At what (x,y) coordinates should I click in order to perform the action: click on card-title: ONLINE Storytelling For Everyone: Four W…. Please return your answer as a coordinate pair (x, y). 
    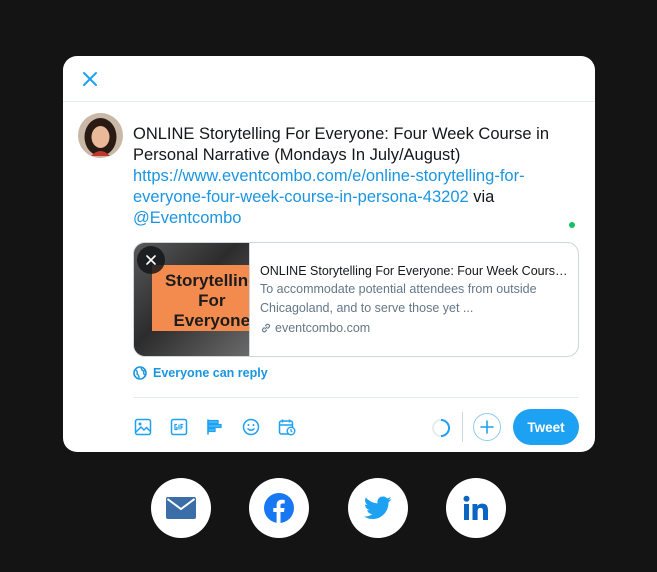
    Looking at the image, I should click on (416, 270).